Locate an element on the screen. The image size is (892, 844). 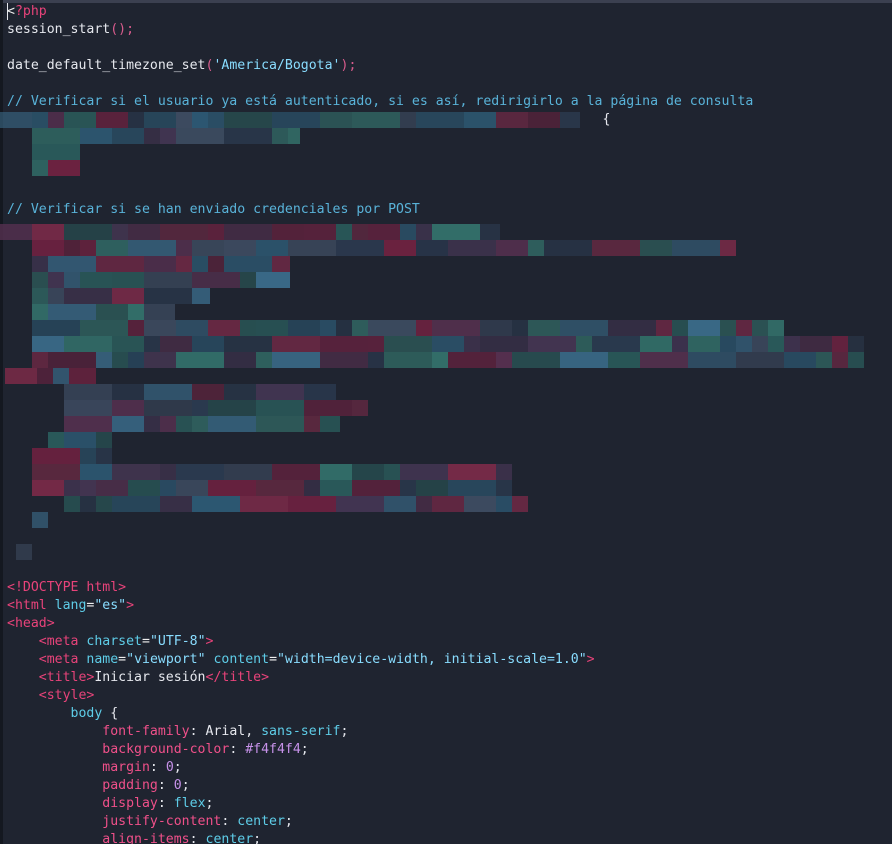
code-token: content is located at coordinates (241, 659).